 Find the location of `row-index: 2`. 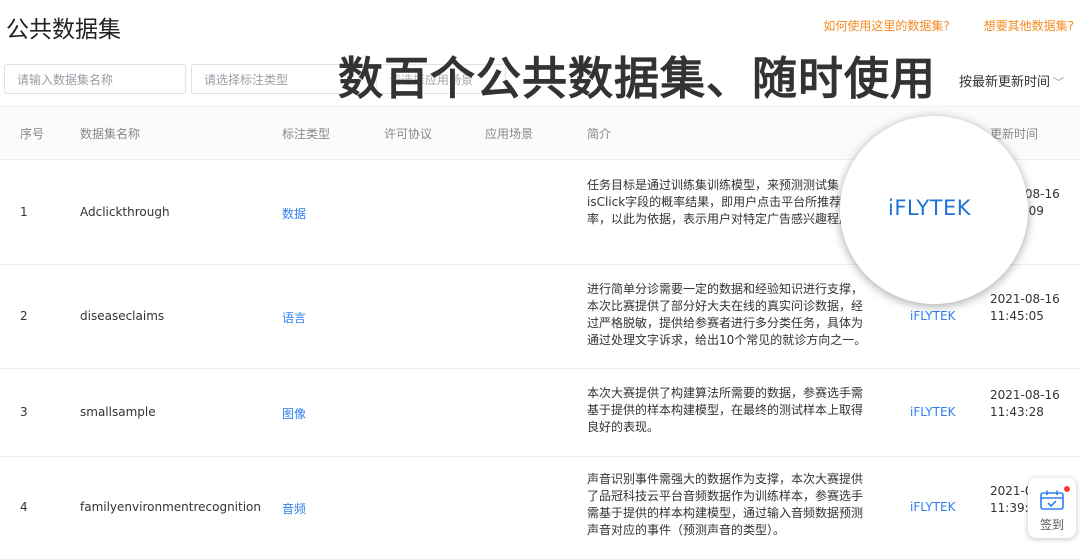

row-index: 2 is located at coordinates (24, 316).